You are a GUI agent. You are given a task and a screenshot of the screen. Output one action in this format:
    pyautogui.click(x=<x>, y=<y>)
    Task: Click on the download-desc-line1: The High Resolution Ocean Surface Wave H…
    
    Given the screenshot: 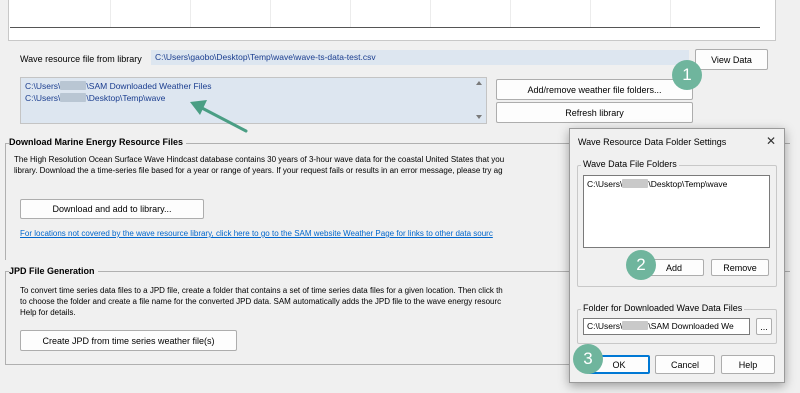 What is the action you would take?
    pyautogui.click(x=259, y=159)
    